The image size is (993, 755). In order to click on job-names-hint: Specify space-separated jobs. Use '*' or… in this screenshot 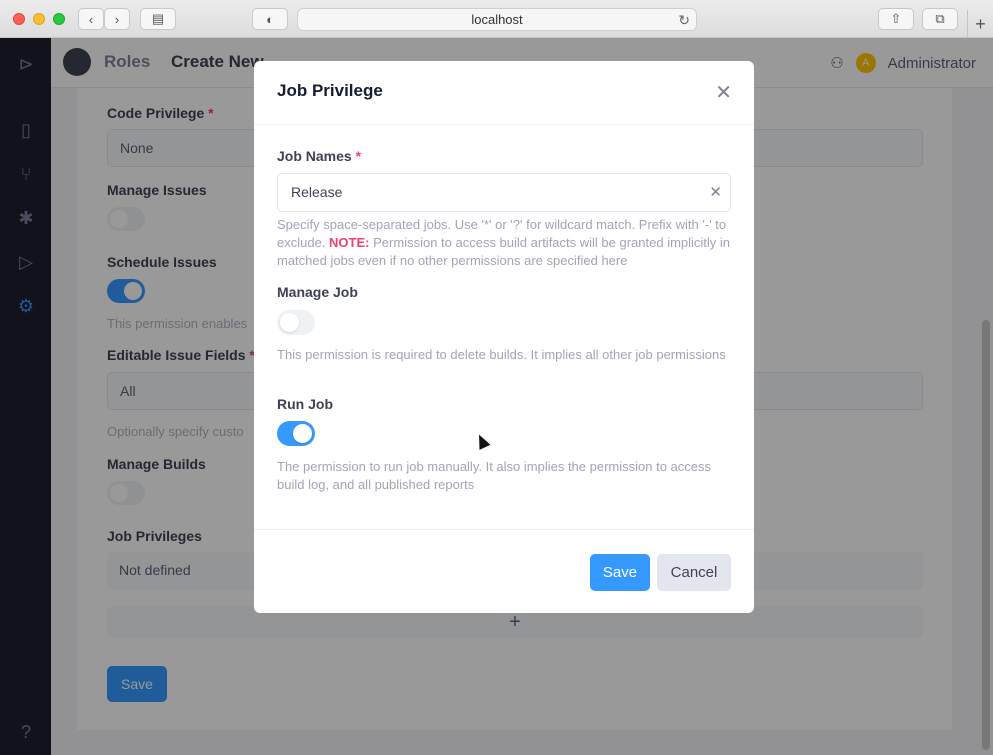, I will do `click(504, 242)`.